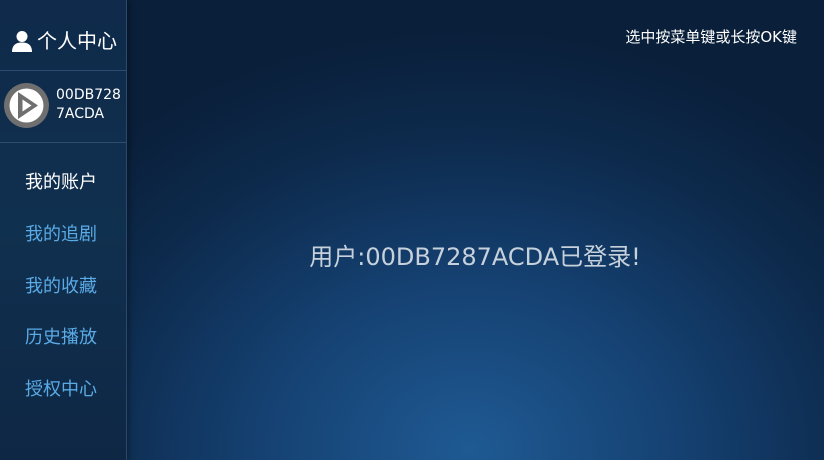 Image resolution: width=824 pixels, height=460 pixels. I want to click on play-logo-icon, so click(26, 105).